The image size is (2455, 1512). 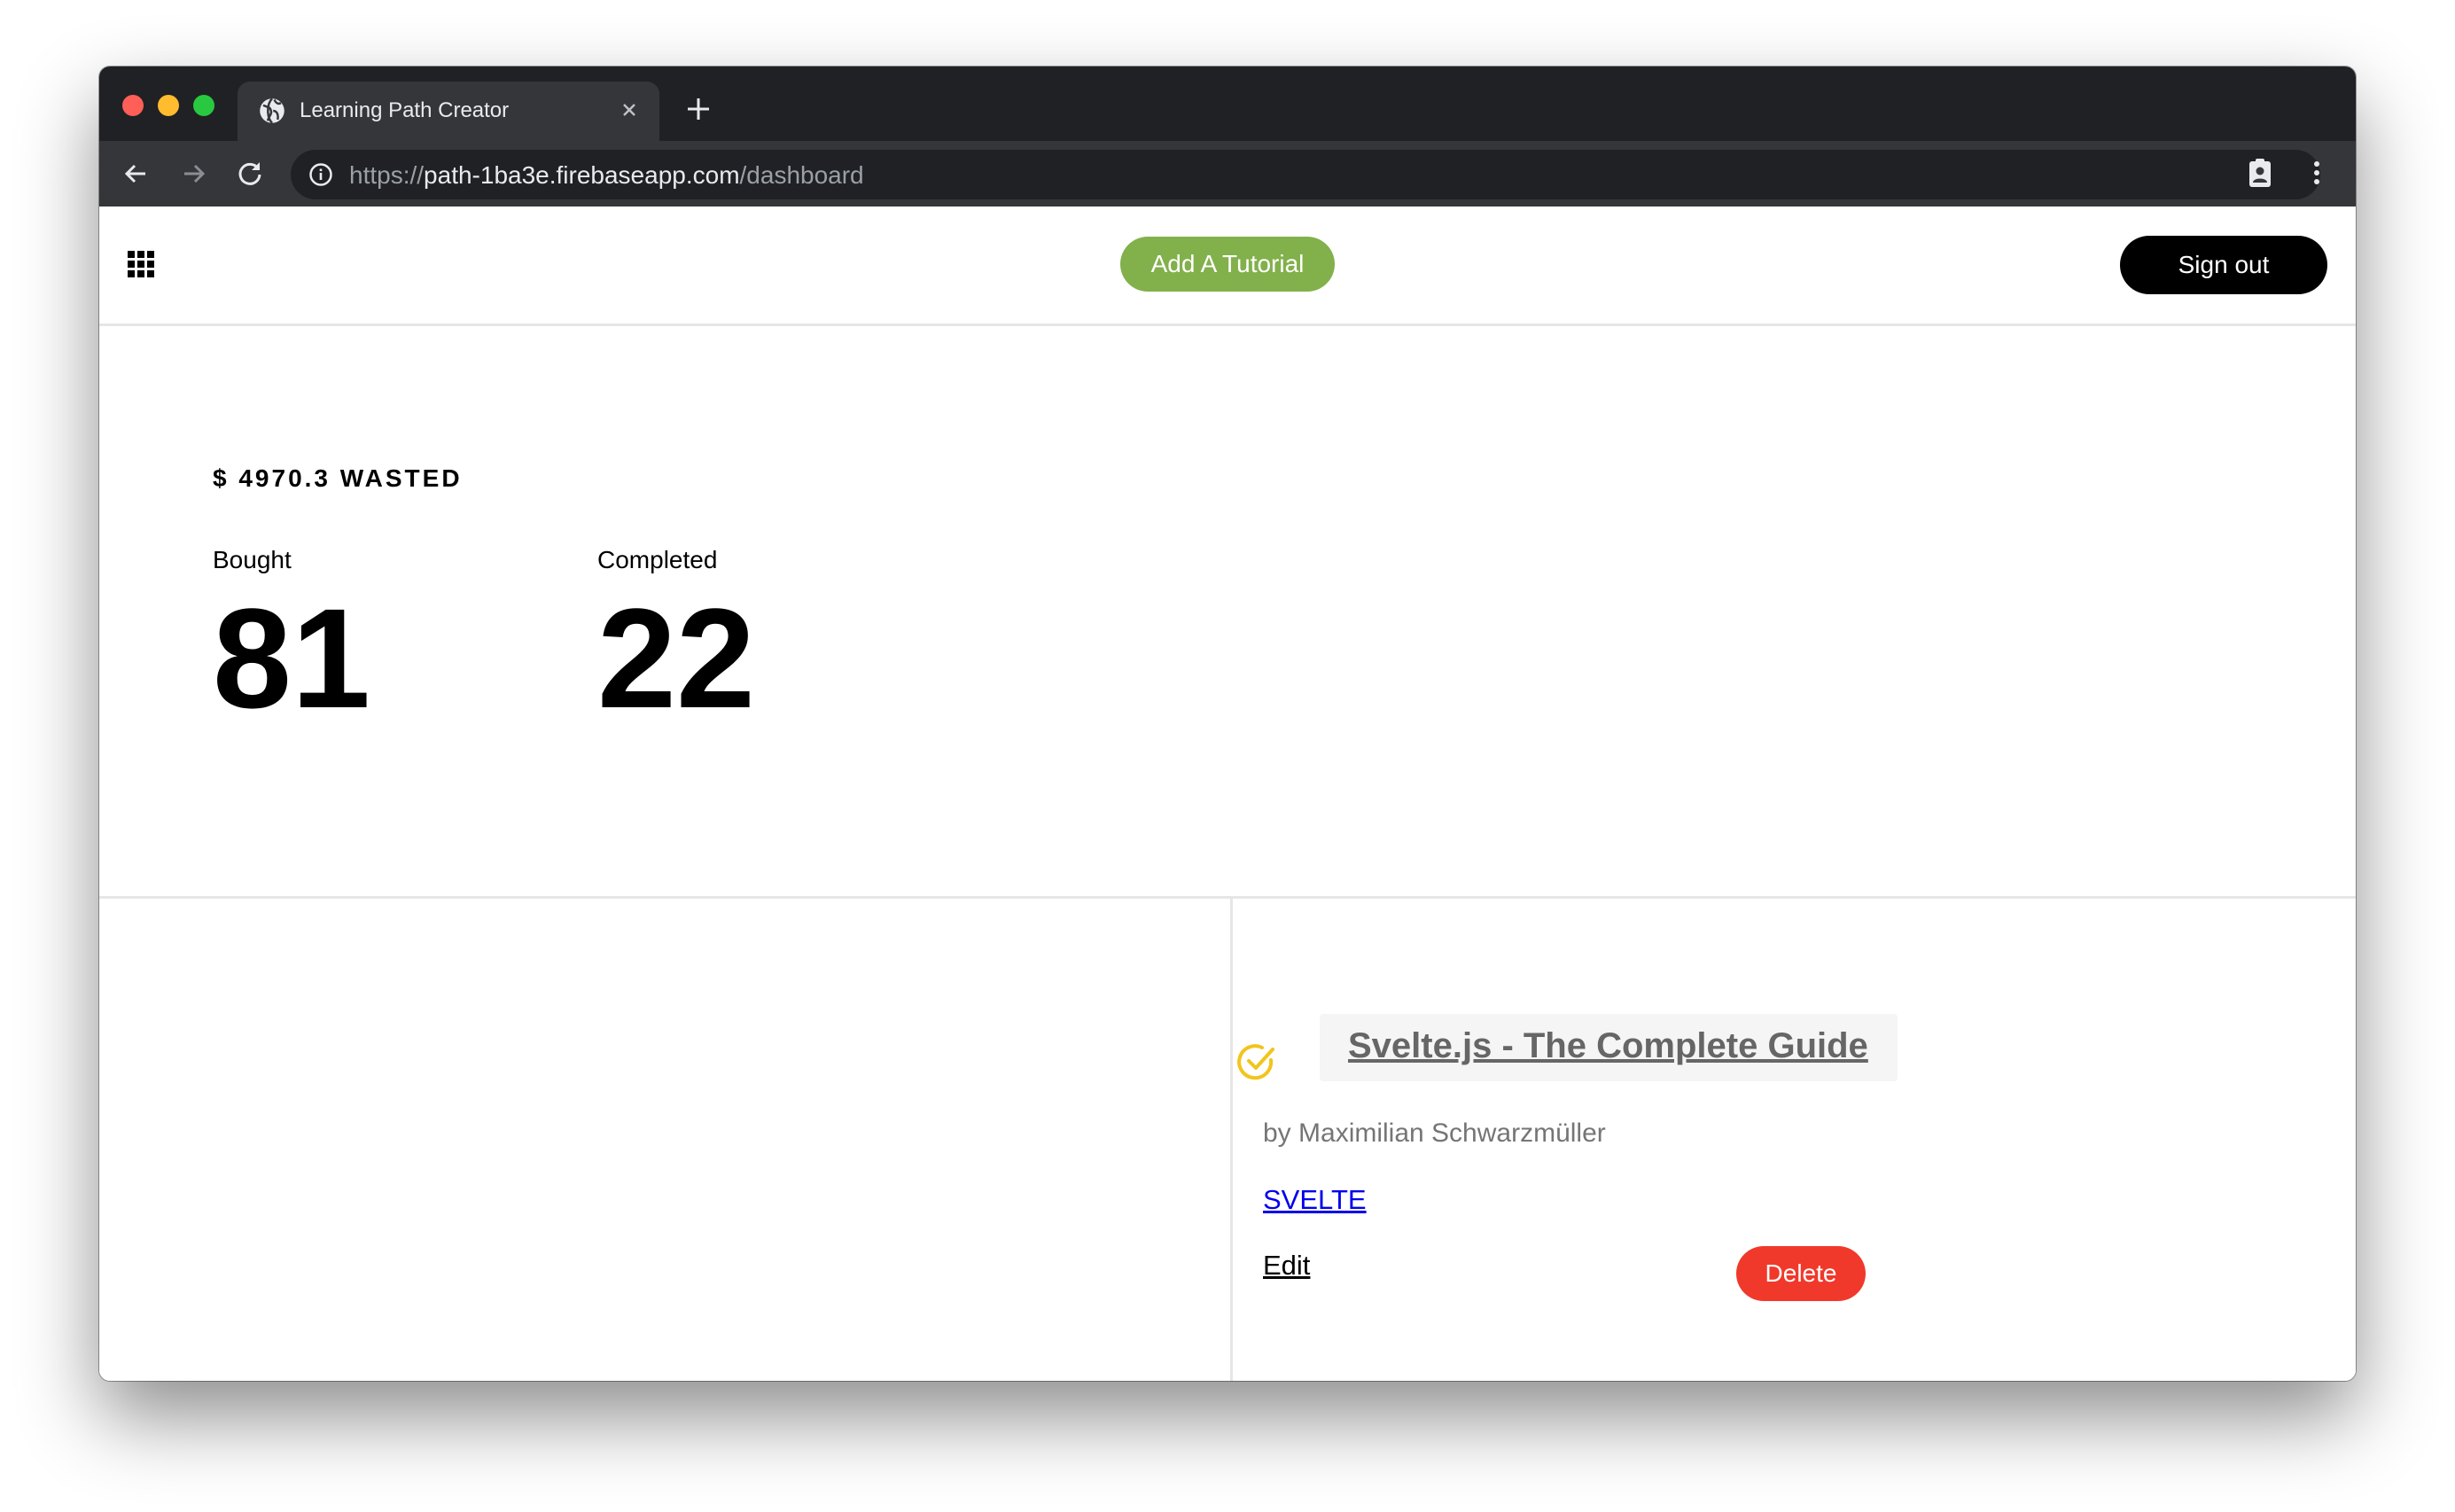 I want to click on add-tutorial-button: Add A Tutorial, so click(x=1227, y=264).